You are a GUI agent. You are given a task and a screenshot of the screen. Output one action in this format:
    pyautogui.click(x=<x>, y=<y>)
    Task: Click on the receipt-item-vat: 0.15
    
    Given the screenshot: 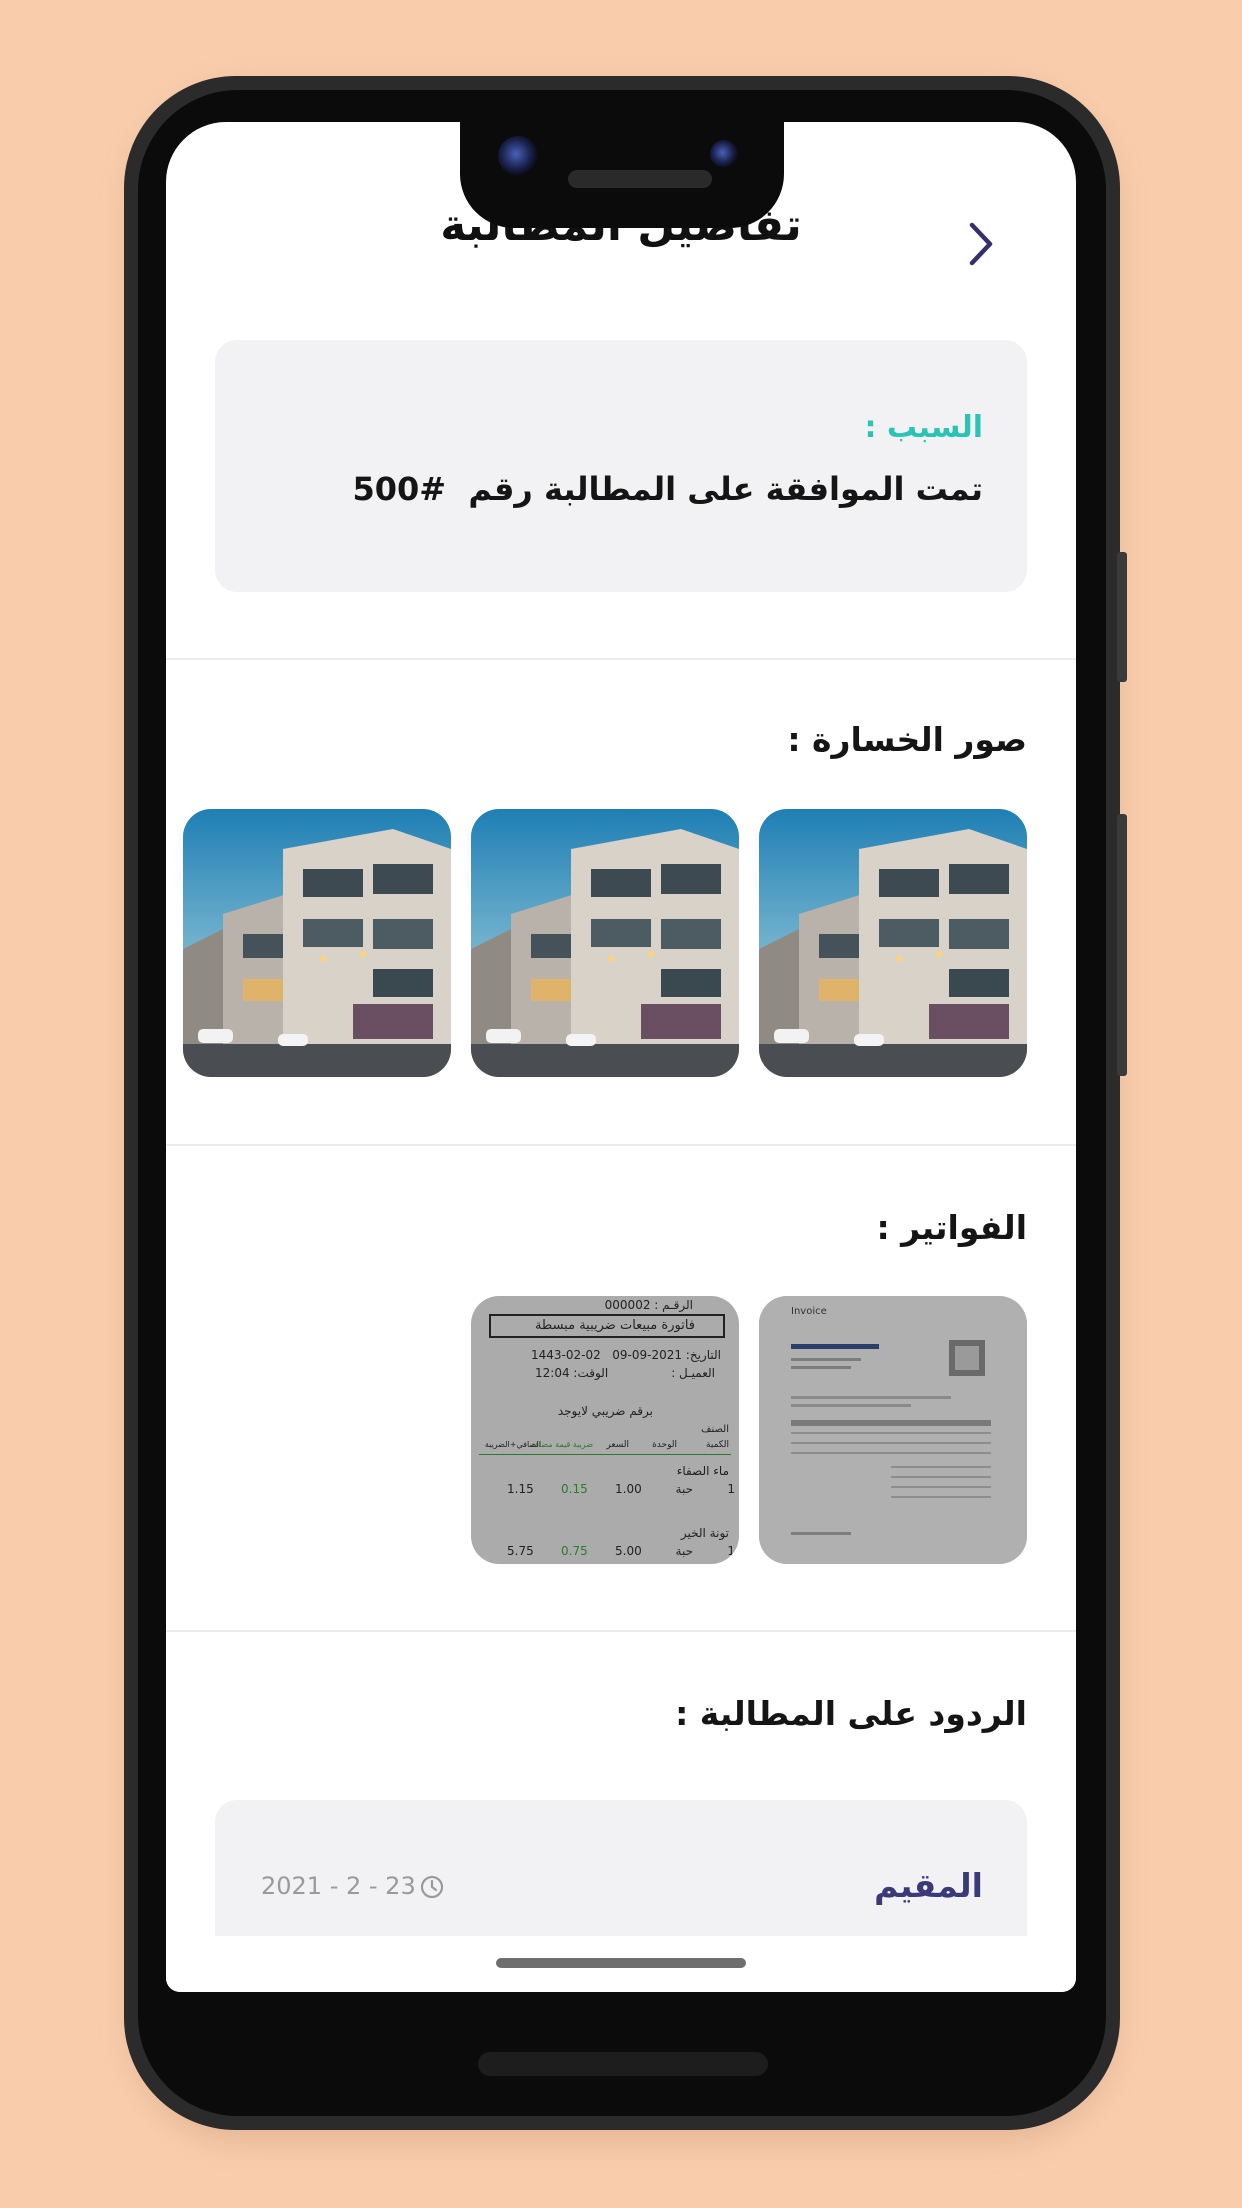 What is the action you would take?
    pyautogui.click(x=574, y=1489)
    